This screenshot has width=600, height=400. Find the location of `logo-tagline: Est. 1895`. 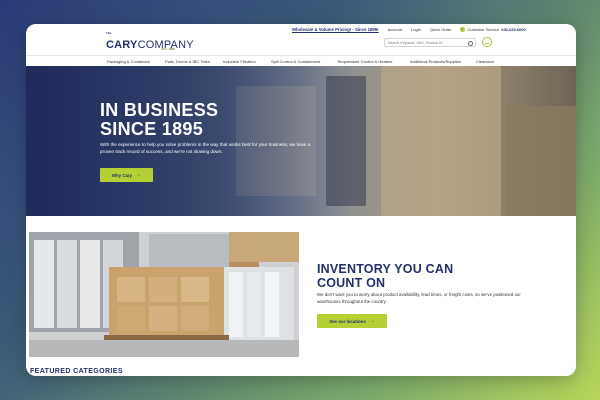

logo-tagline: Est. 1895 is located at coordinates (169, 49).